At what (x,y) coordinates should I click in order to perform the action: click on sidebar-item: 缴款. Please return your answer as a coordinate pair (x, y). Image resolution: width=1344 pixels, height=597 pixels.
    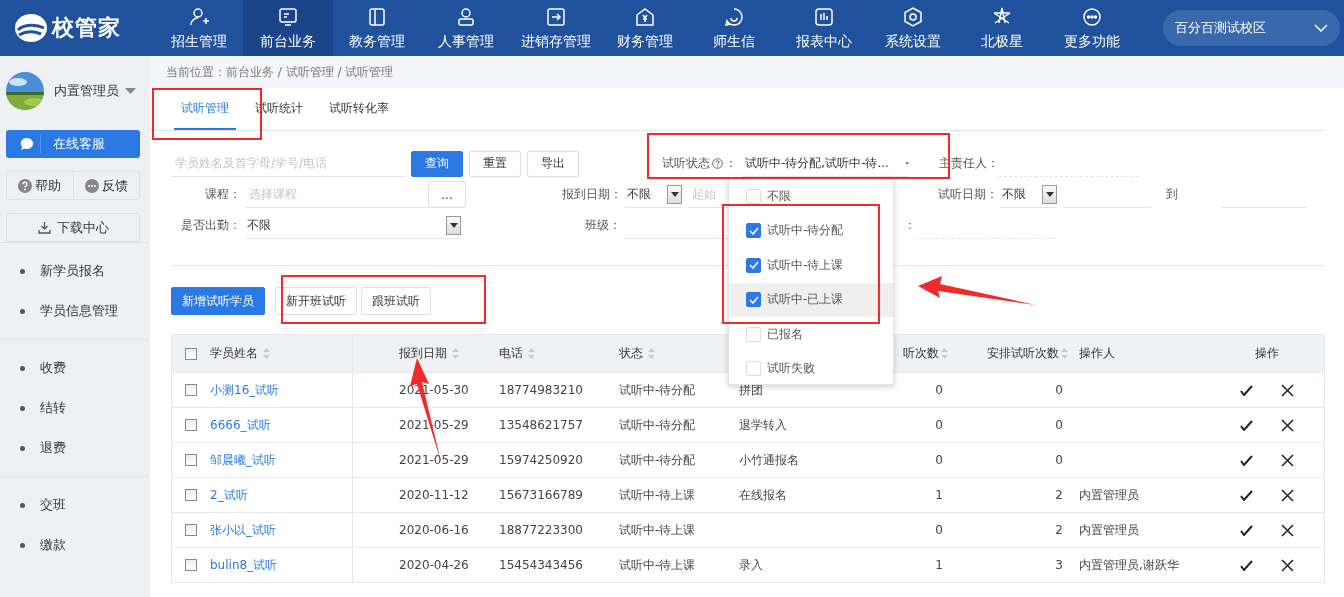
    Looking at the image, I should click on (75, 545).